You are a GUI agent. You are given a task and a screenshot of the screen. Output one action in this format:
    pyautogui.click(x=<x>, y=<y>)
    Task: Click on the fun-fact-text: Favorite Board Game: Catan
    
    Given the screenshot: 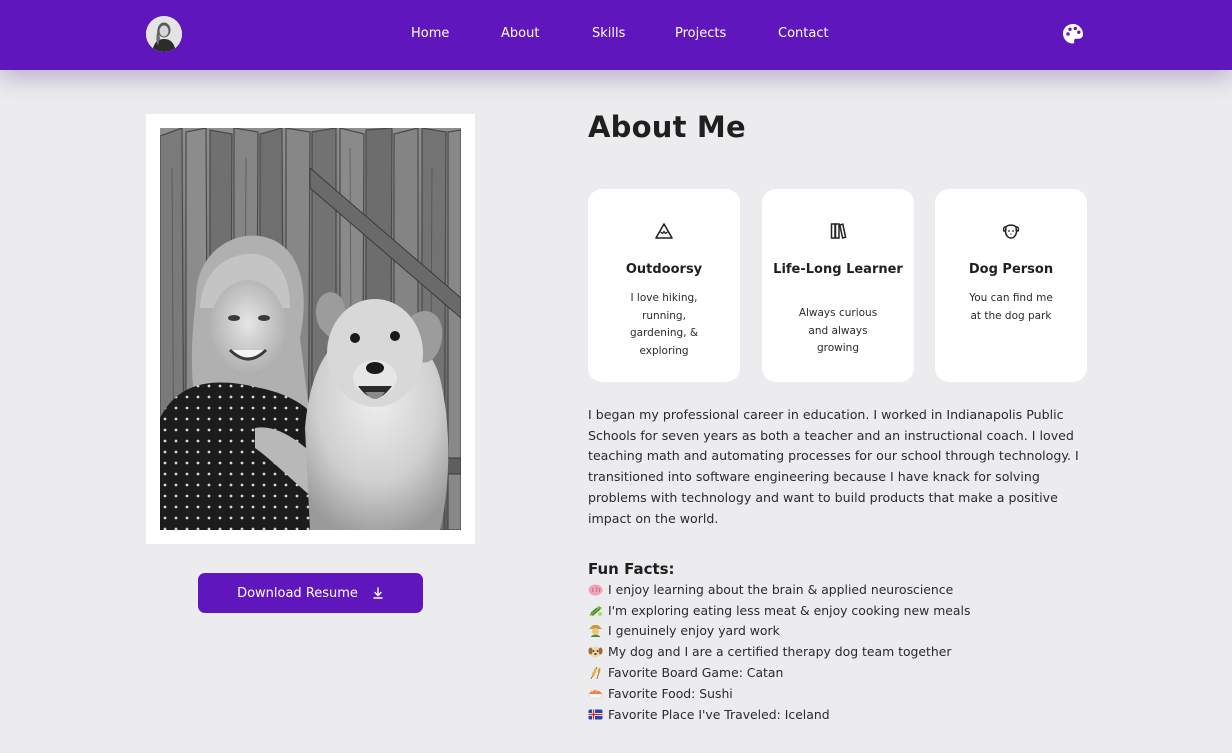 What is the action you would take?
    pyautogui.click(x=696, y=673)
    